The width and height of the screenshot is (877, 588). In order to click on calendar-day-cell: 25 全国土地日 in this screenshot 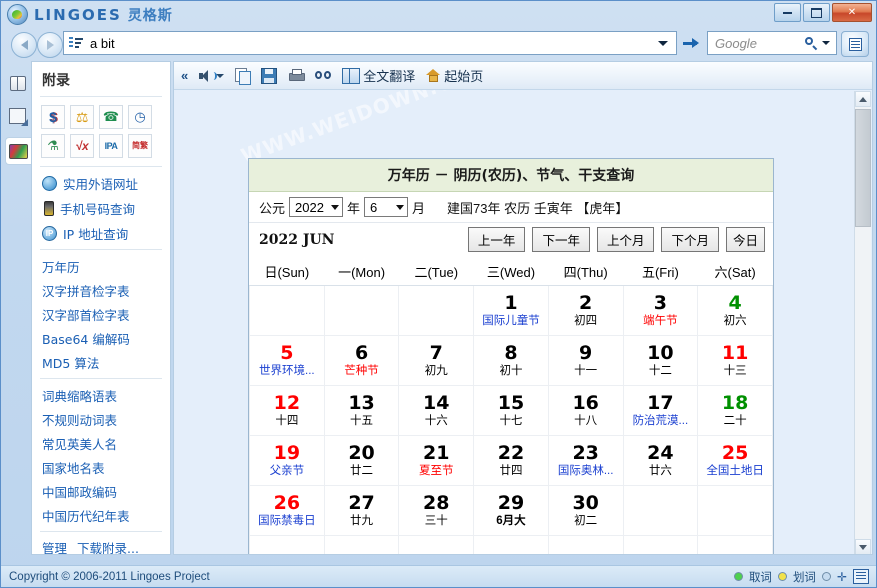, I will do `click(735, 460)`.